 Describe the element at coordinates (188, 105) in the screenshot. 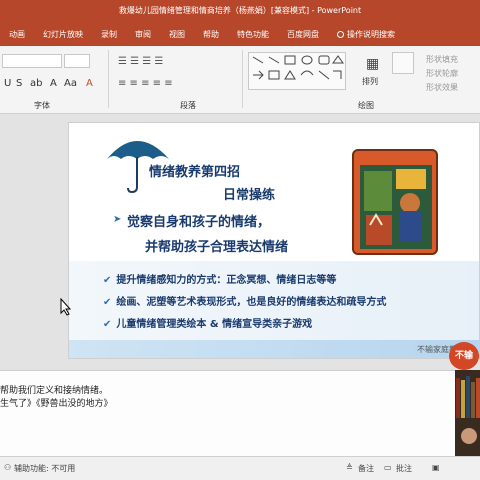

I see `paragraph-group-label: 段落` at that location.